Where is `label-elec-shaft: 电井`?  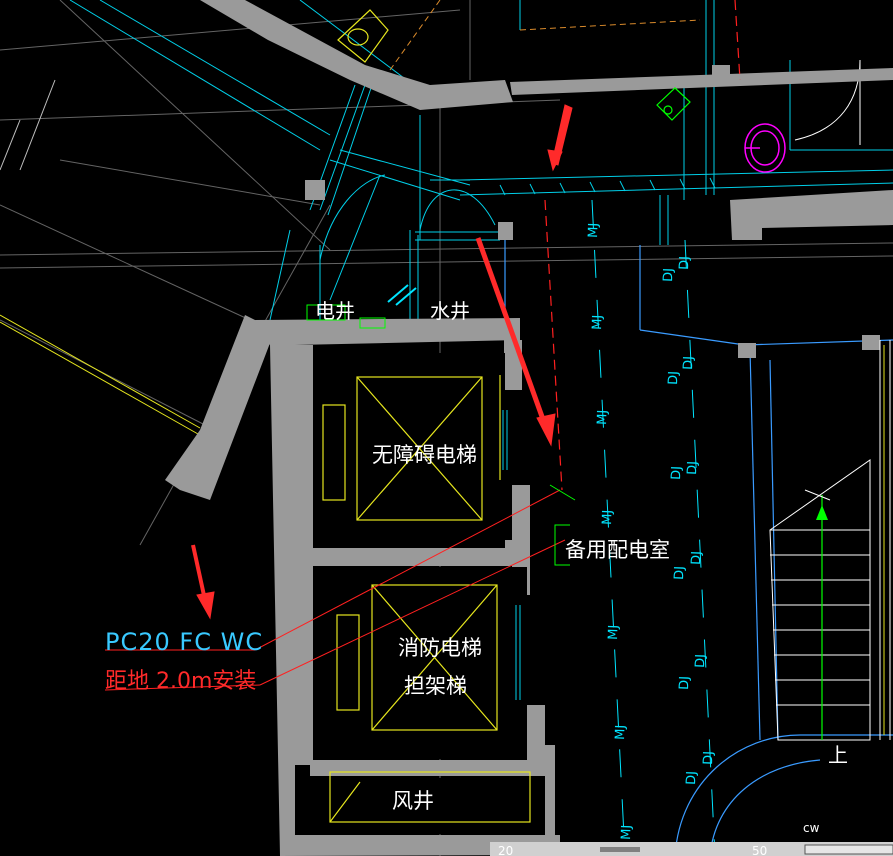
label-elec-shaft: 电井 is located at coordinates (335, 311).